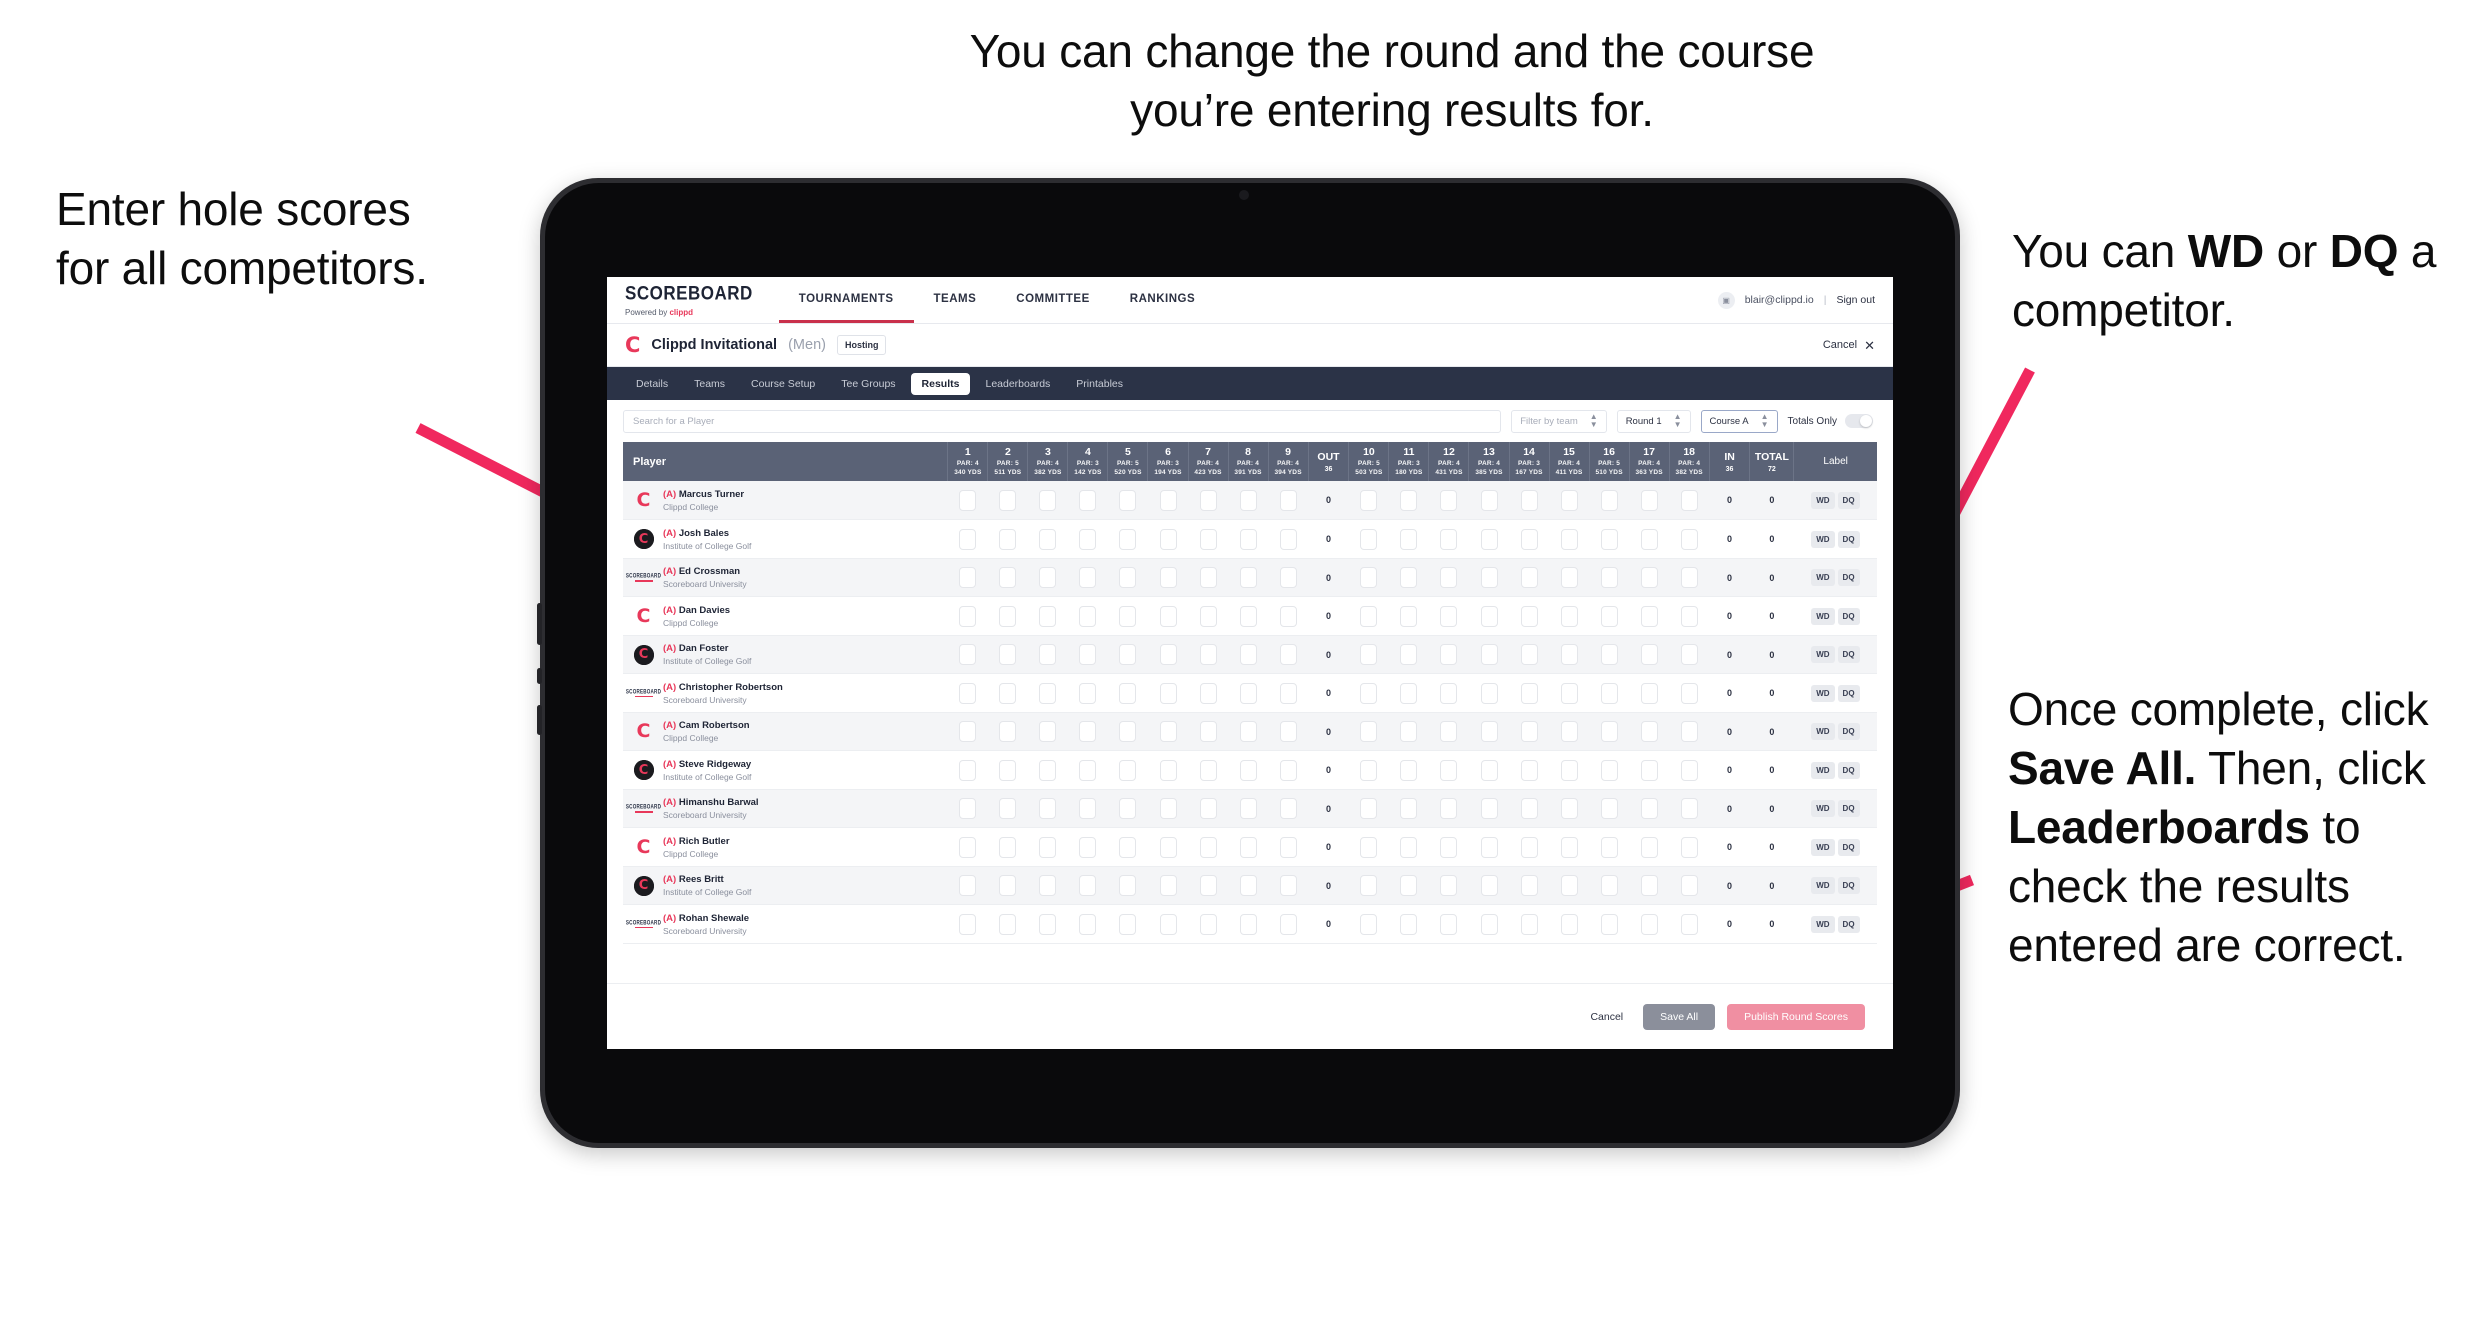  Describe the element at coordinates (1162, 300) in the screenshot. I see `nav-rankings: RANKINGS` at that location.